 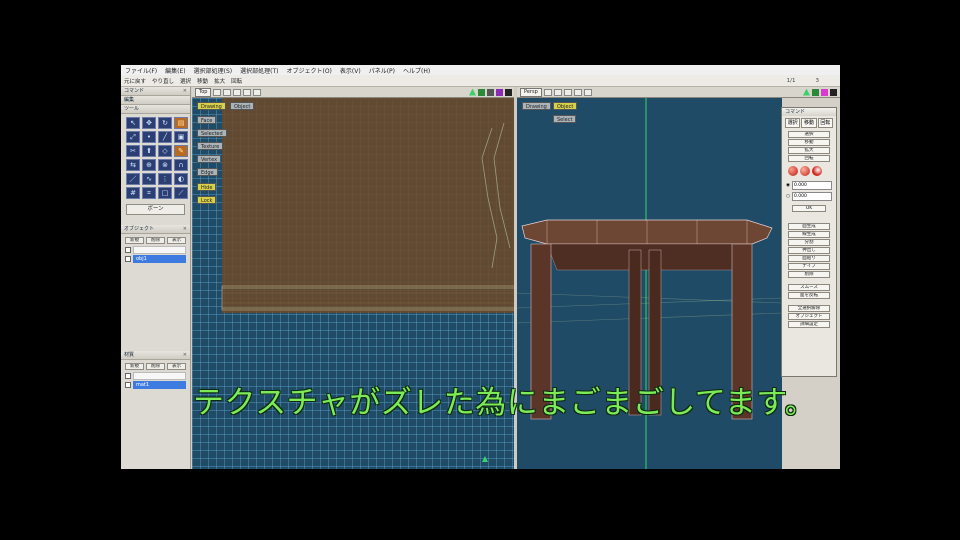 What do you see at coordinates (134, 366) in the screenshot?
I see `material-new-button: 新規` at bounding box center [134, 366].